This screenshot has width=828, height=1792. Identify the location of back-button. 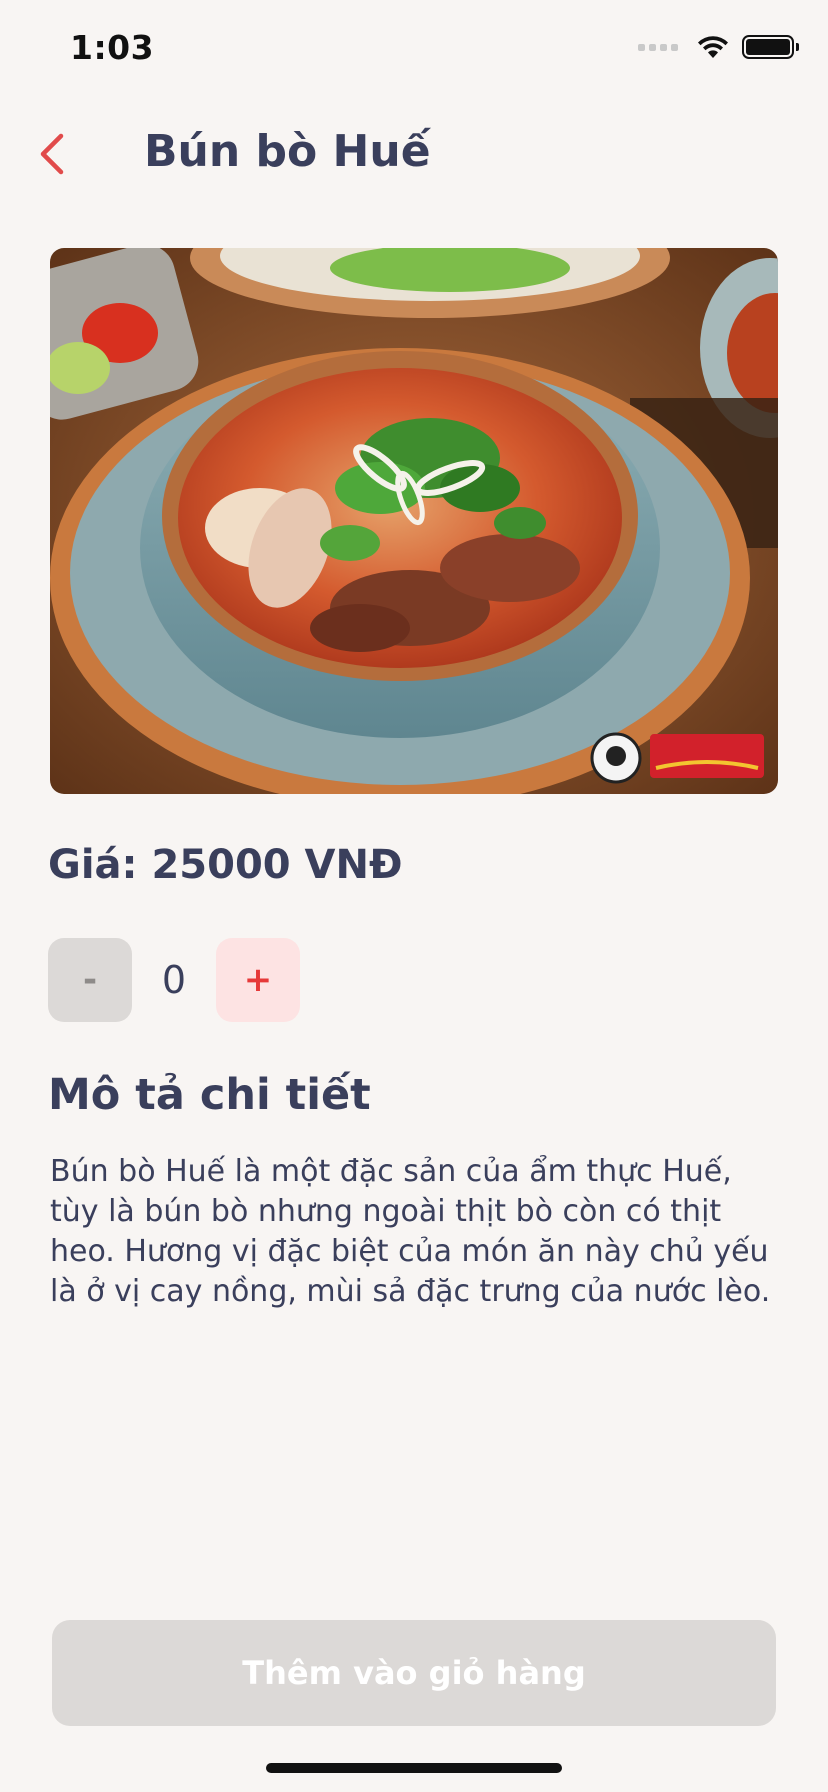
(52, 154).